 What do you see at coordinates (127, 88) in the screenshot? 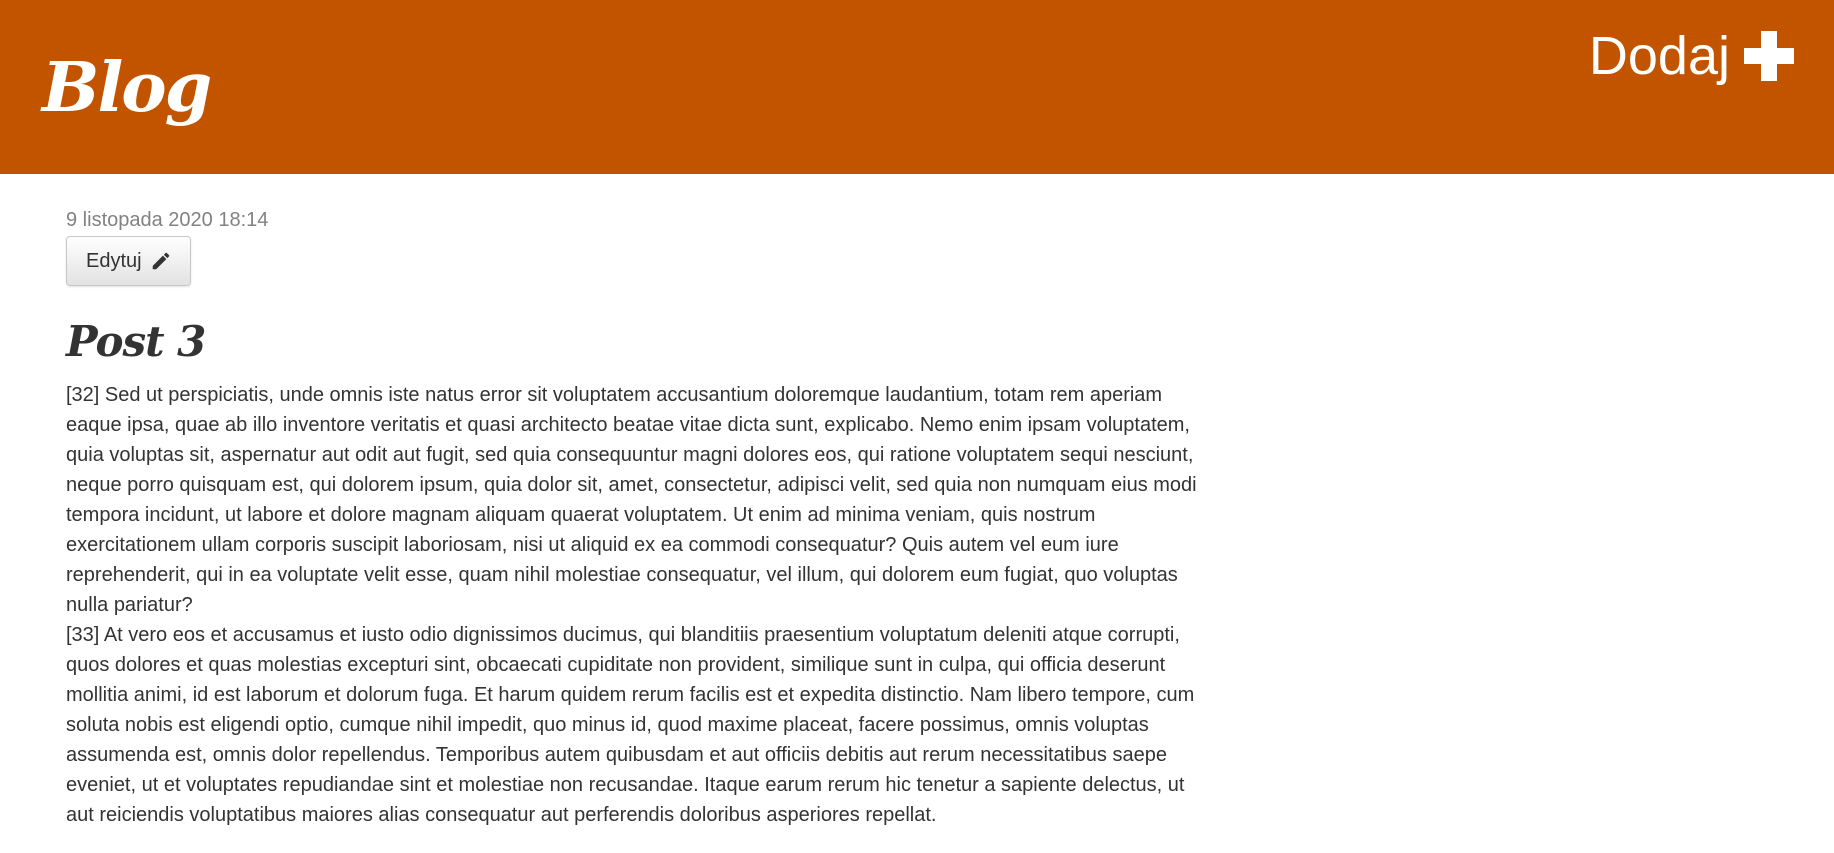
I see `site-logo: Blog` at bounding box center [127, 88].